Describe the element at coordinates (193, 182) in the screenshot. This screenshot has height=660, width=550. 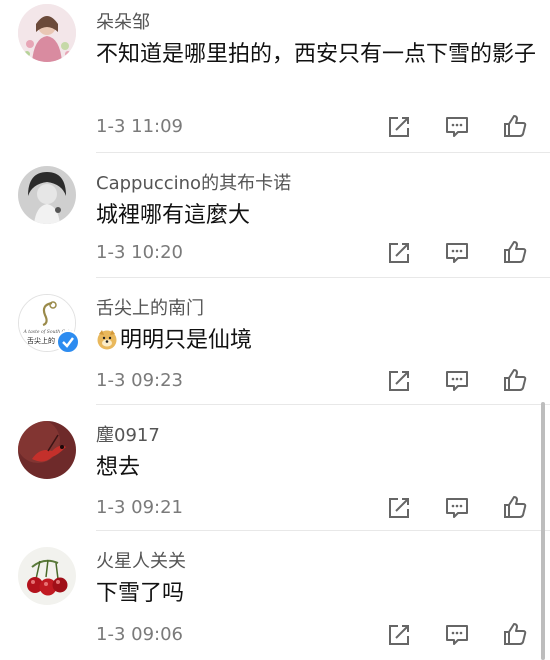
I see `username: Cappuccino的其布卡诺` at that location.